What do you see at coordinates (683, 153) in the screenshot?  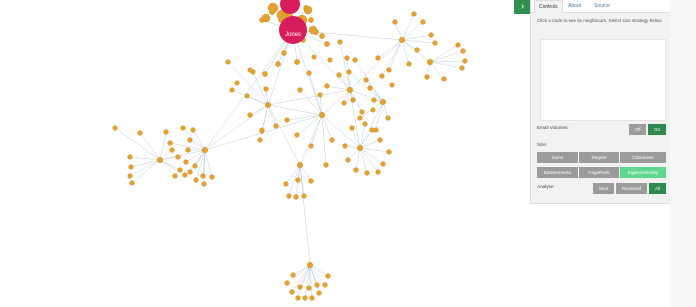 I see `scrollbar-gutter` at bounding box center [683, 153].